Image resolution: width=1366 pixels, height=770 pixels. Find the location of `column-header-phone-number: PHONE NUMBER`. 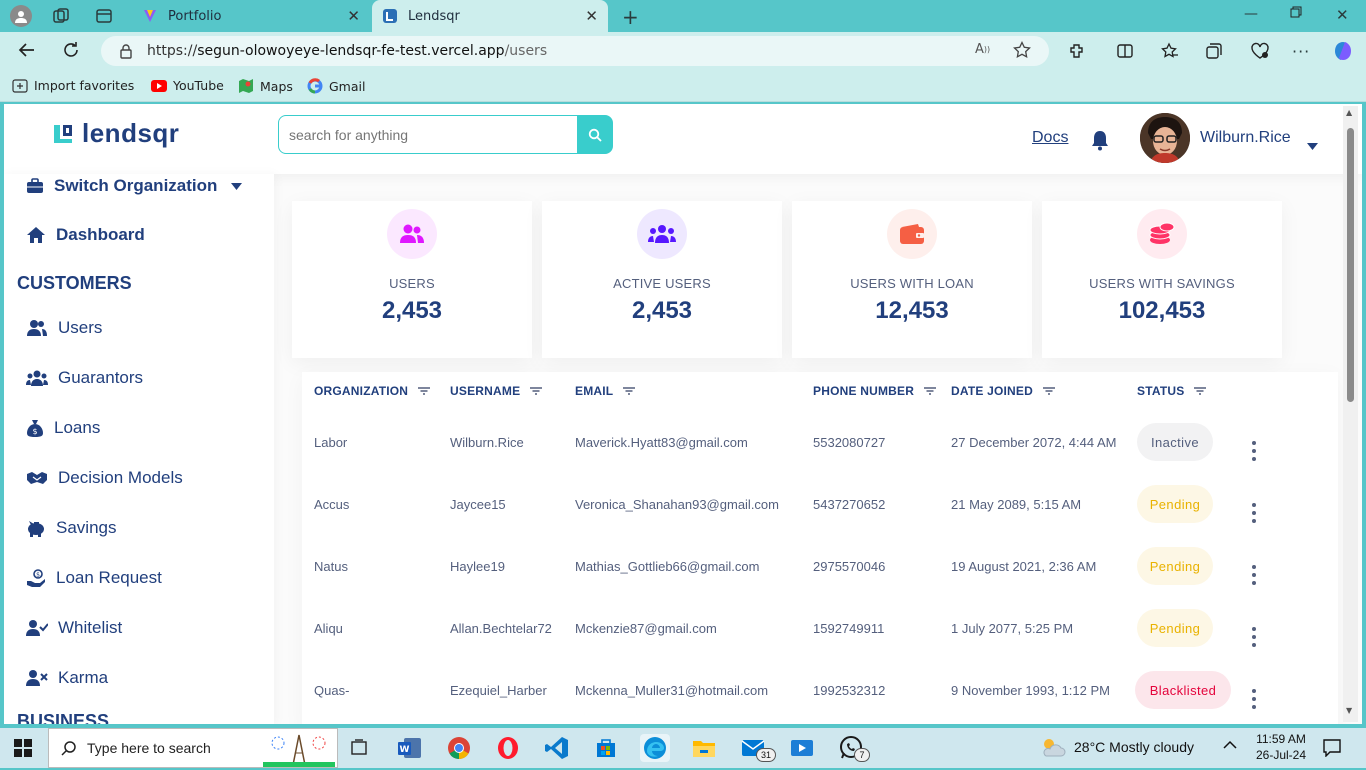

column-header-phone-number: PHONE NUMBER is located at coordinates (875, 391).